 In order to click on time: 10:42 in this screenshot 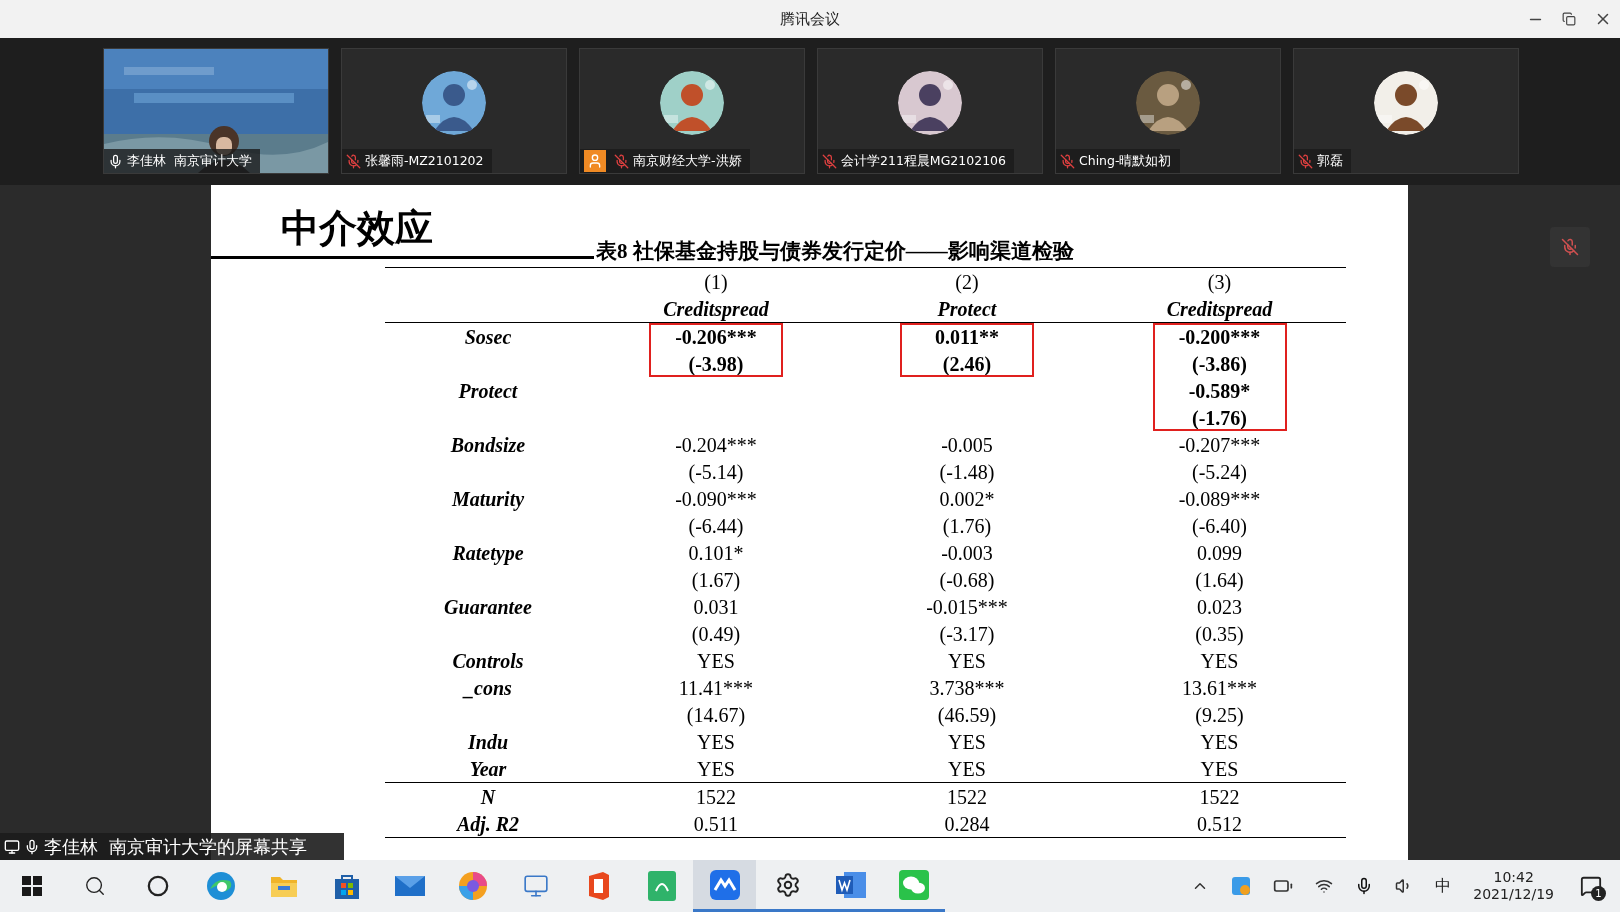, I will do `click(1513, 877)`.